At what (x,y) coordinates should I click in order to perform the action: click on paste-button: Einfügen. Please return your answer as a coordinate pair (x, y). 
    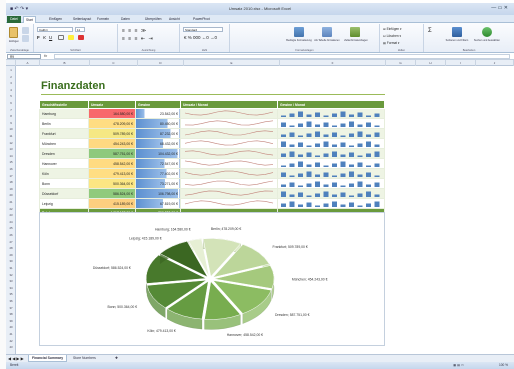
    Looking at the image, I should click on (14, 41).